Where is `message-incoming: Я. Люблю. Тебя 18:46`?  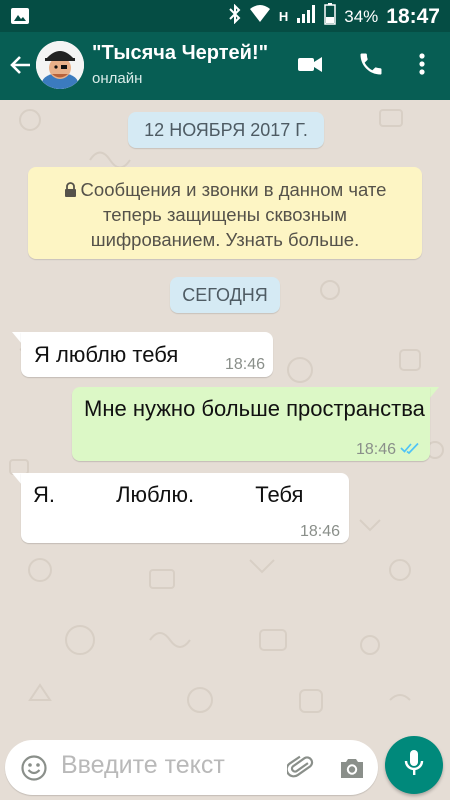 message-incoming: Я. Люблю. Тебя 18:46 is located at coordinates (185, 508).